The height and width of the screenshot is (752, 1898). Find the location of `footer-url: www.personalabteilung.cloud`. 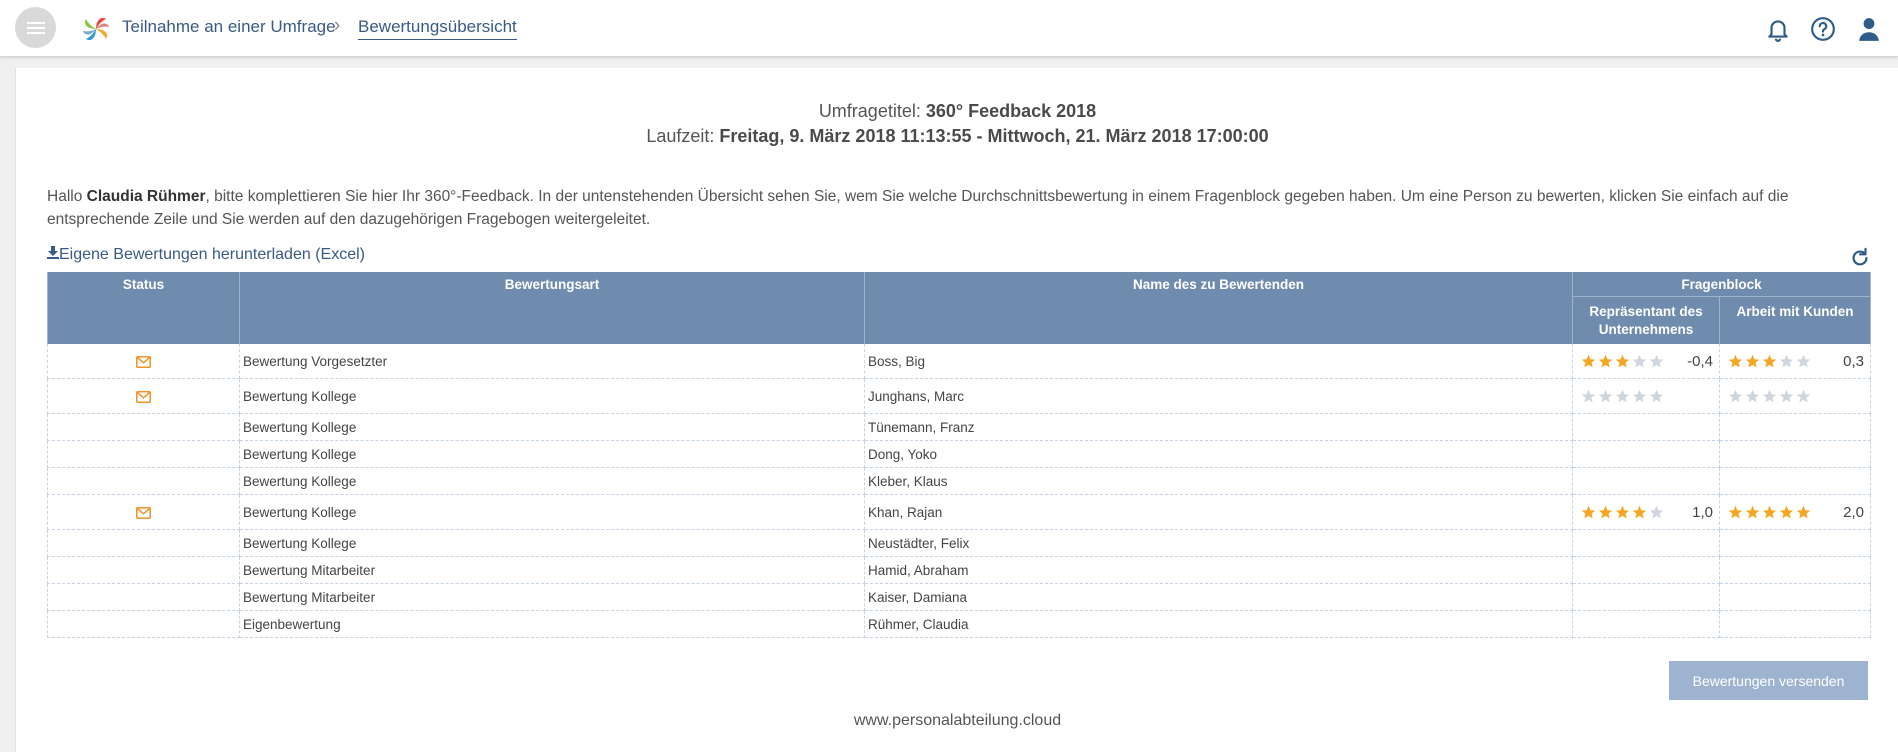

footer-url: www.personalabteilung.cloud is located at coordinates (957, 720).